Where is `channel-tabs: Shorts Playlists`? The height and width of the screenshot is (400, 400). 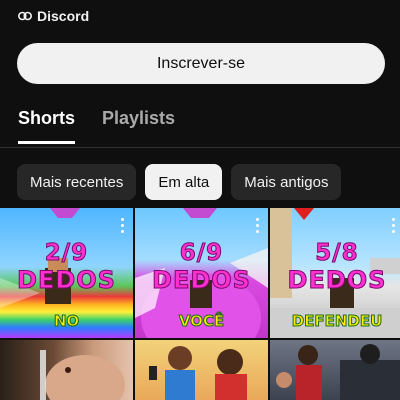
channel-tabs: Shorts Playlists is located at coordinates (96, 126).